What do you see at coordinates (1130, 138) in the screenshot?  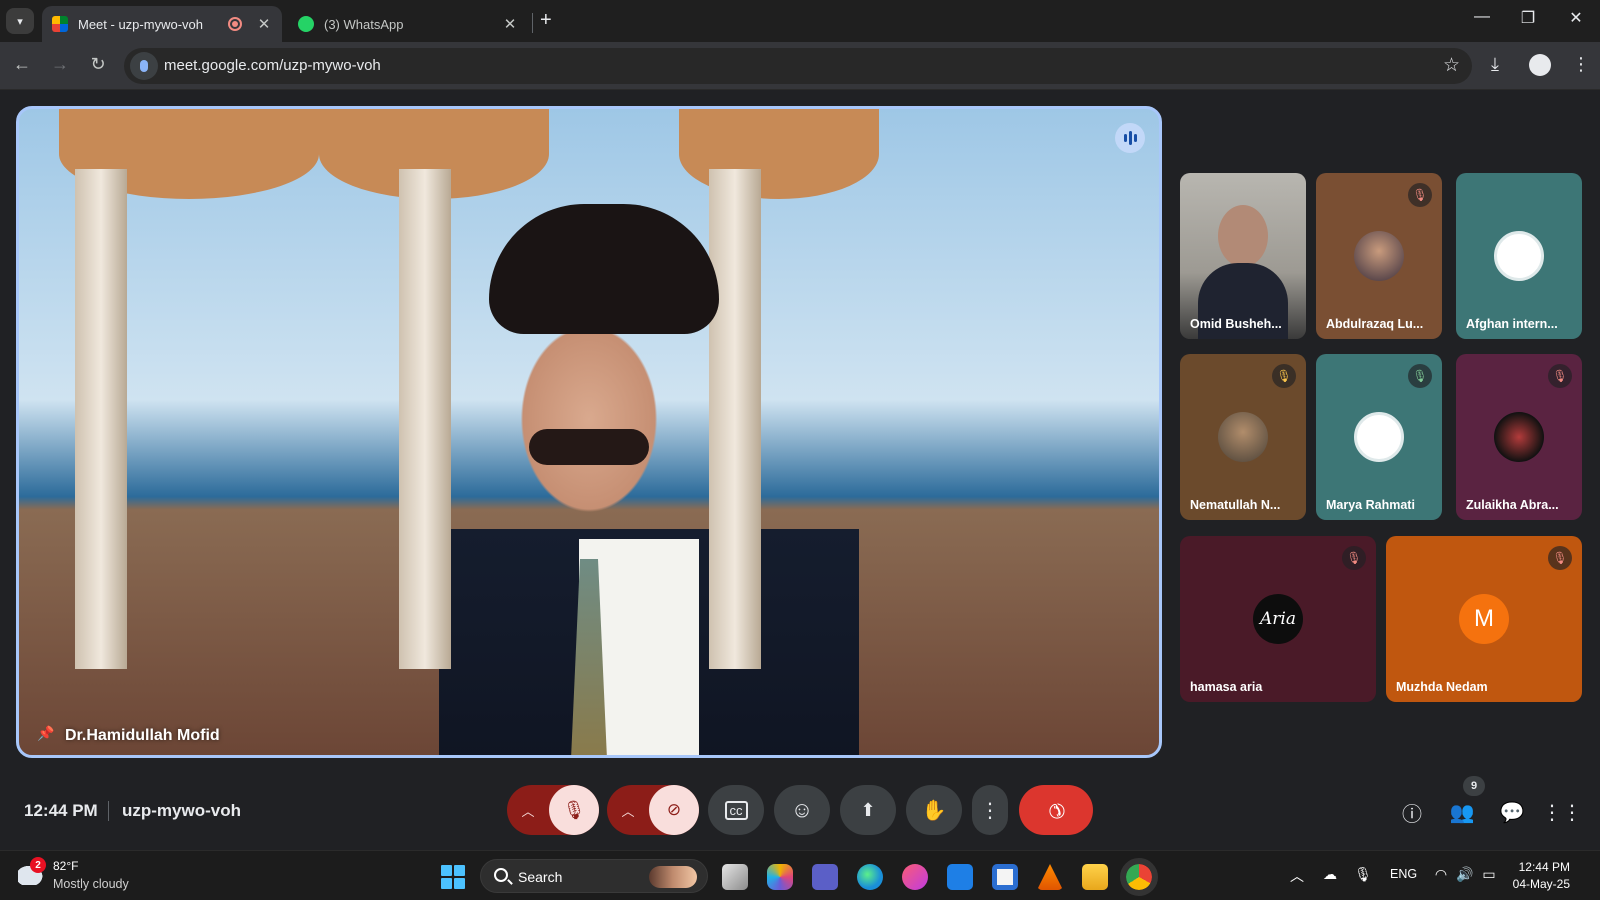 I see `speaking-indicator-icon` at bounding box center [1130, 138].